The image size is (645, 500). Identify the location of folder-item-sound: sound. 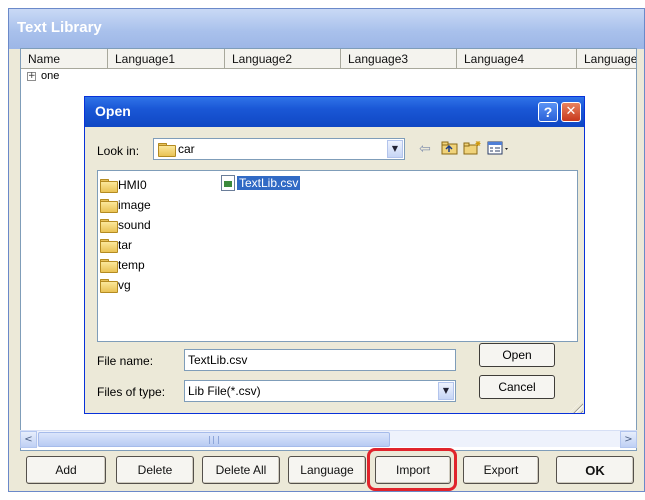
(125, 225).